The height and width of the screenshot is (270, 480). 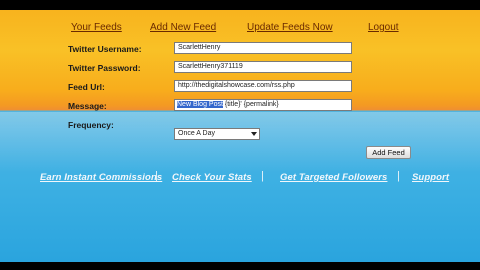 What do you see at coordinates (240, 266) in the screenshot?
I see `letterbox-bottom` at bounding box center [240, 266].